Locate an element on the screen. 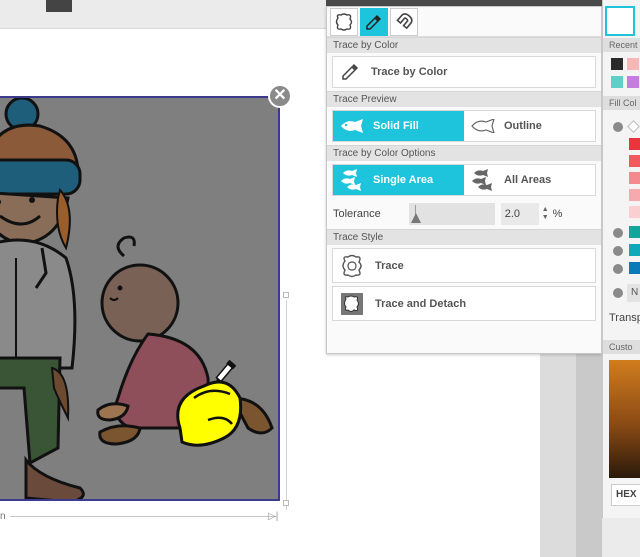 The width and height of the screenshot is (640, 557). trace-outline-icon is located at coordinates (352, 265).